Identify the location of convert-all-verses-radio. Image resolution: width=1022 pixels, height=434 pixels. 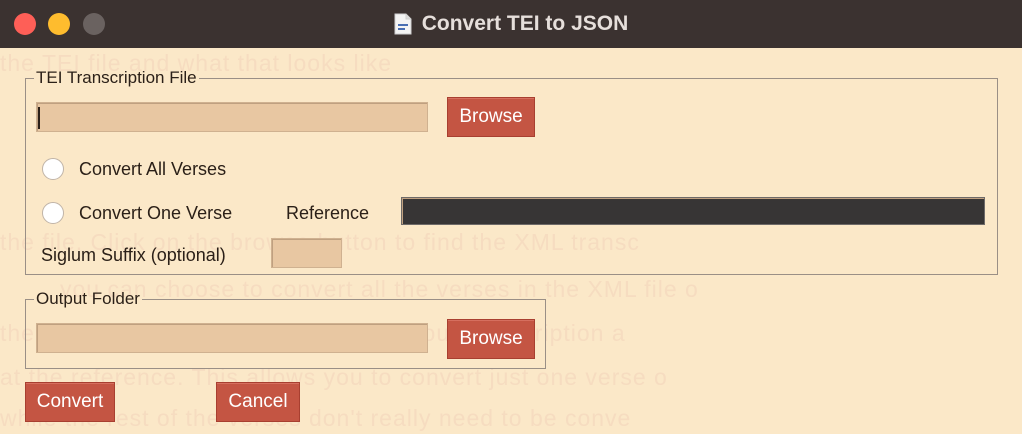
(53, 169).